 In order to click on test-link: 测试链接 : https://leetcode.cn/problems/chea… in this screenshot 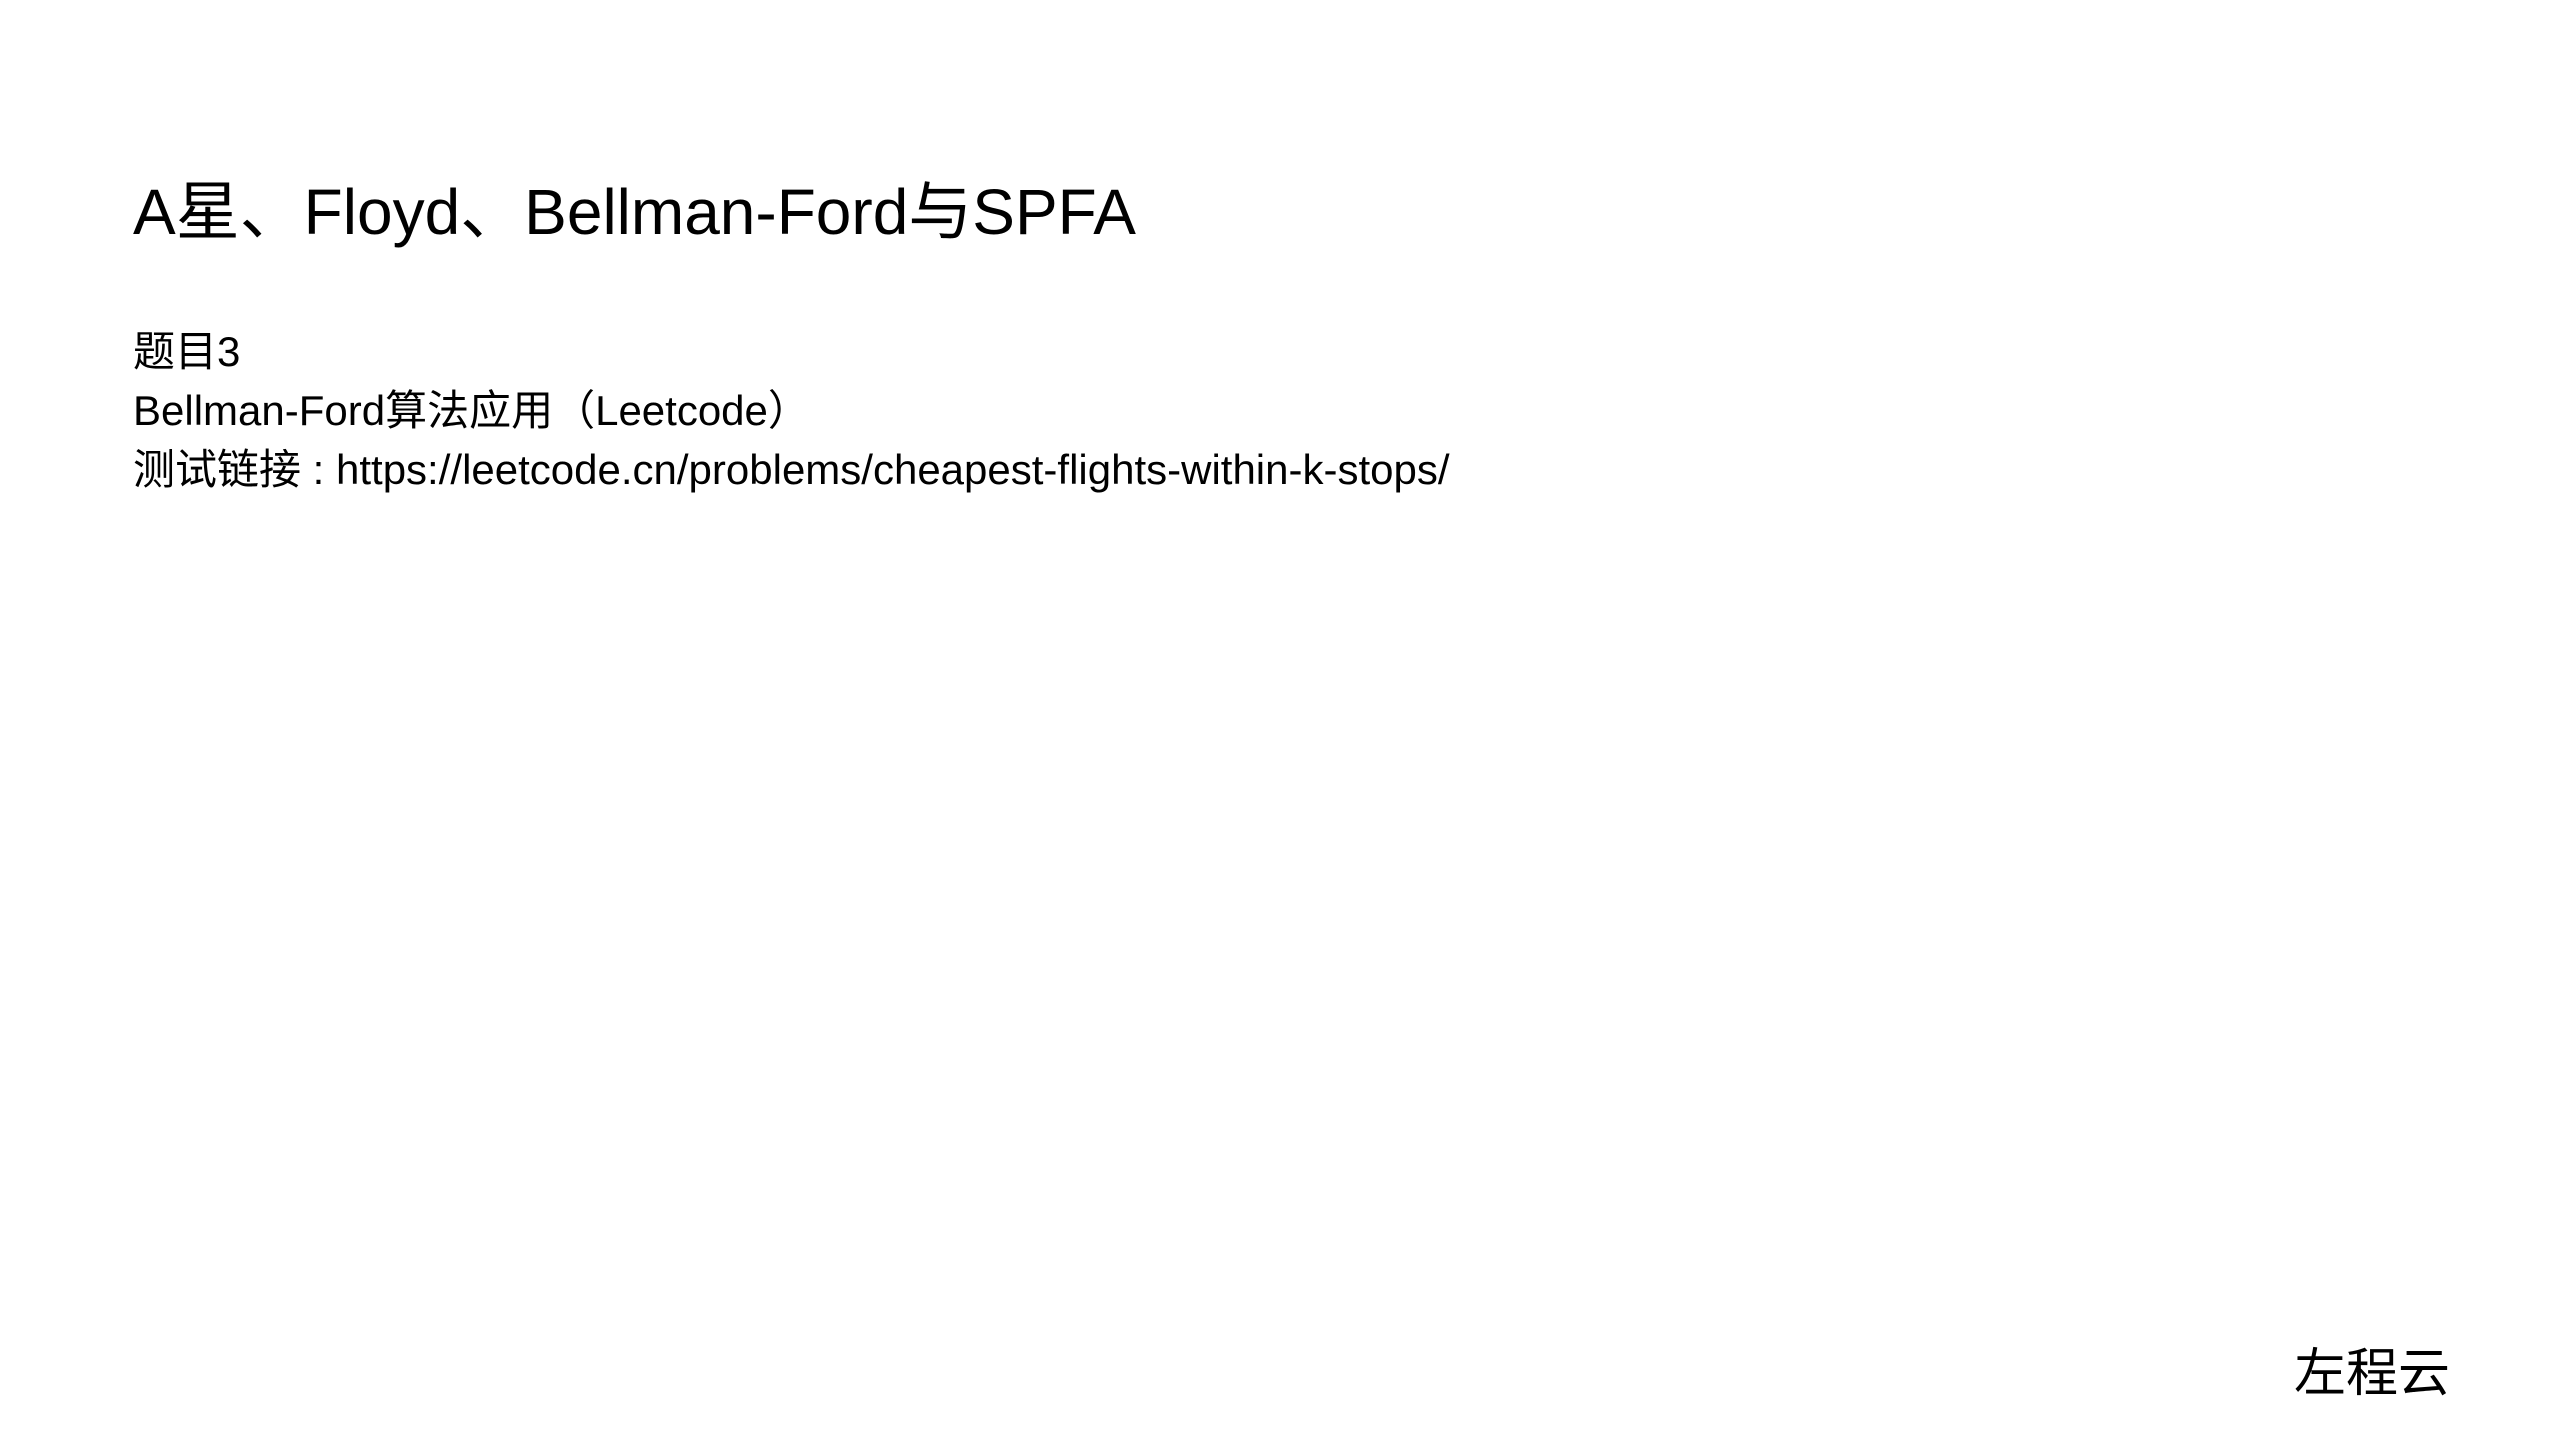, I will do `click(791, 469)`.